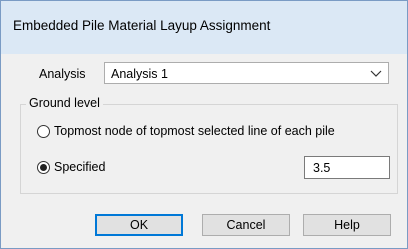 This screenshot has height=249, width=408. Describe the element at coordinates (322, 168) in the screenshot. I see `specified-value-text: 3.5` at that location.